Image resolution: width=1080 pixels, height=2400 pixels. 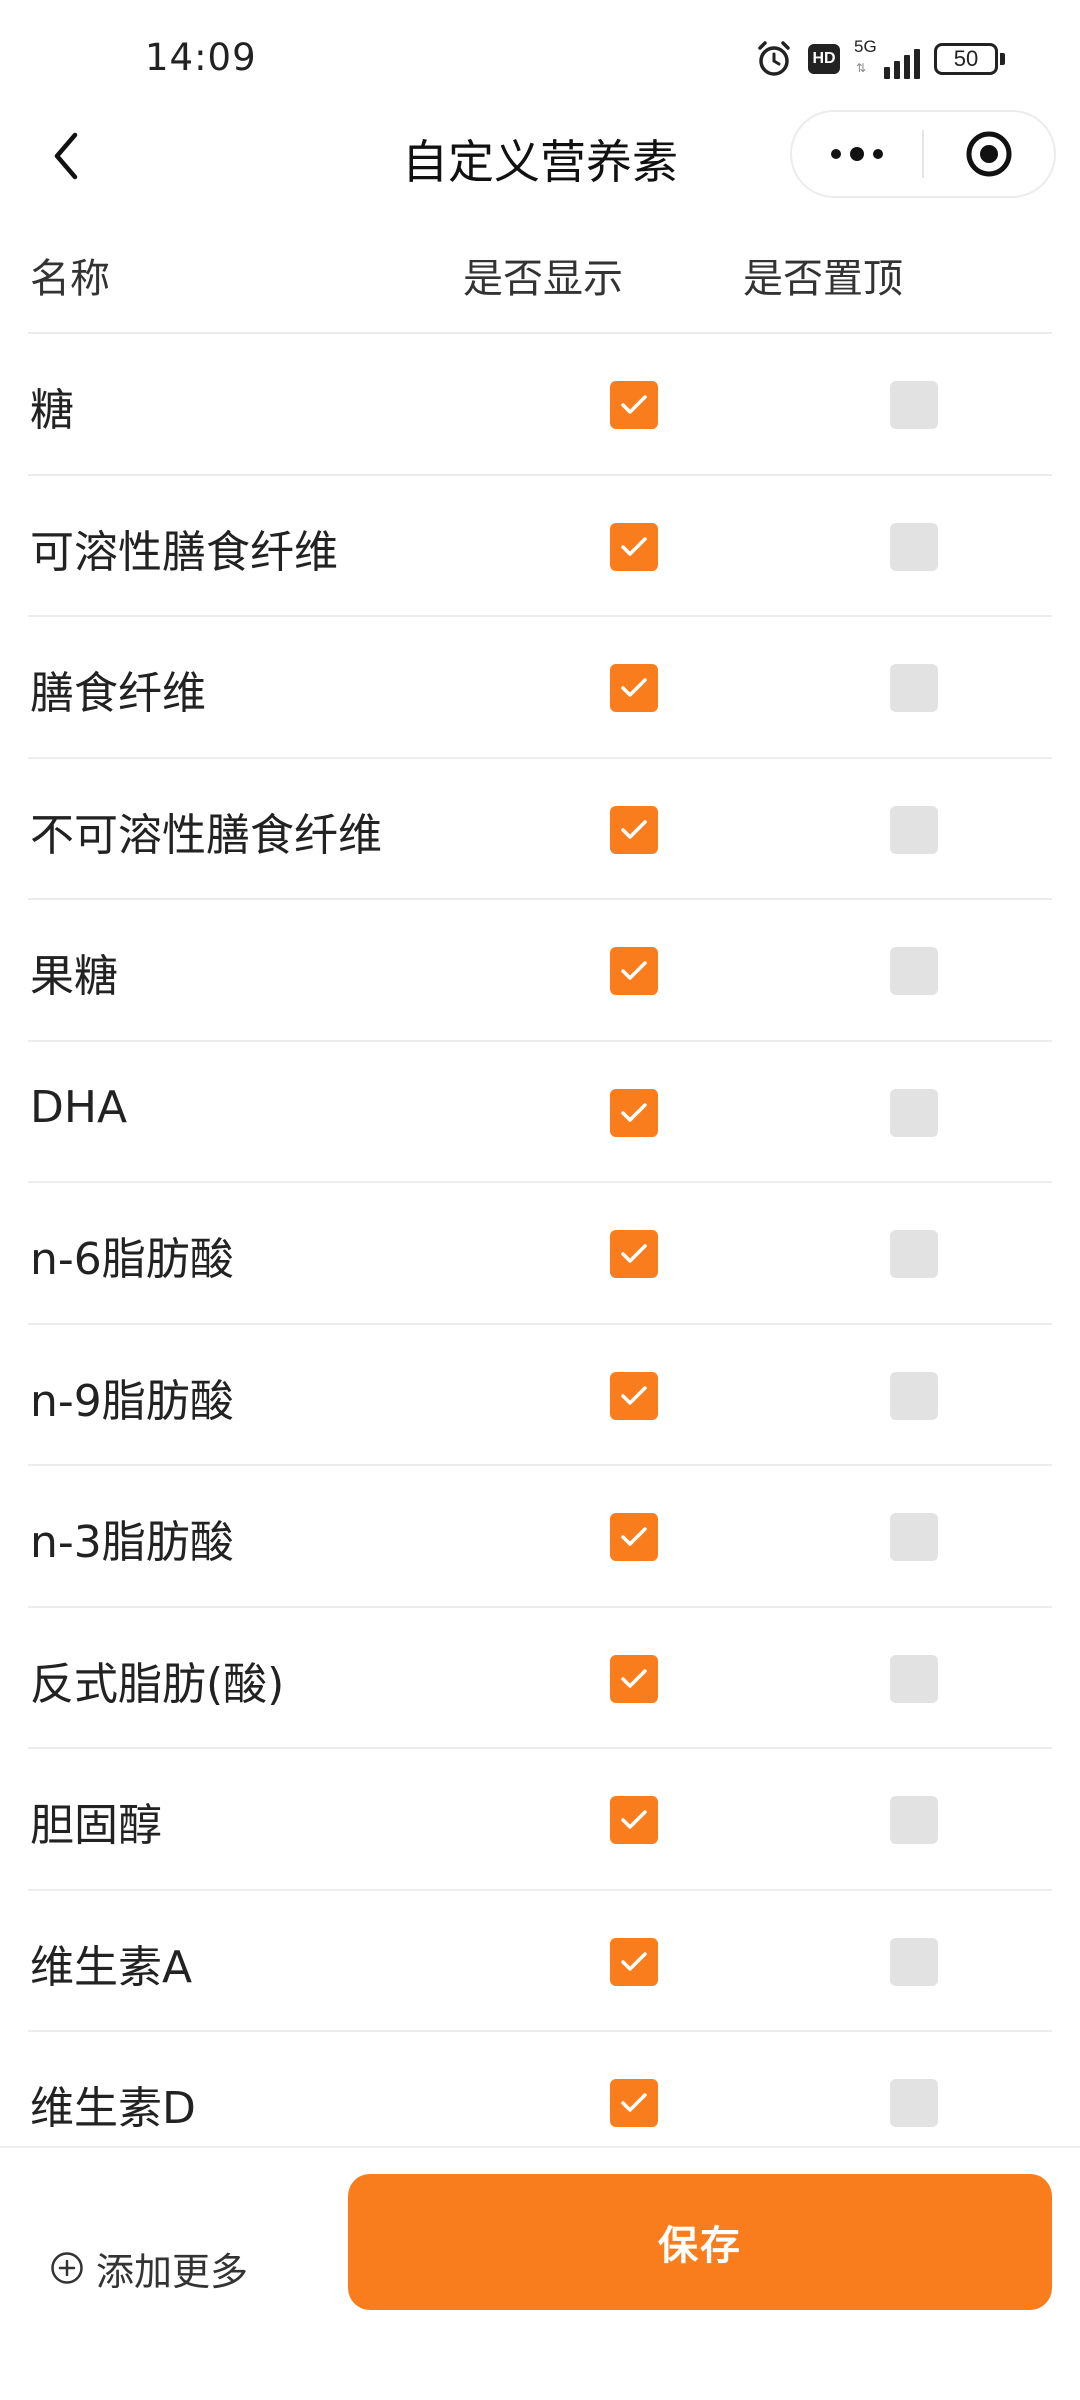 I want to click on plus-circle-icon, so click(x=67, y=2268).